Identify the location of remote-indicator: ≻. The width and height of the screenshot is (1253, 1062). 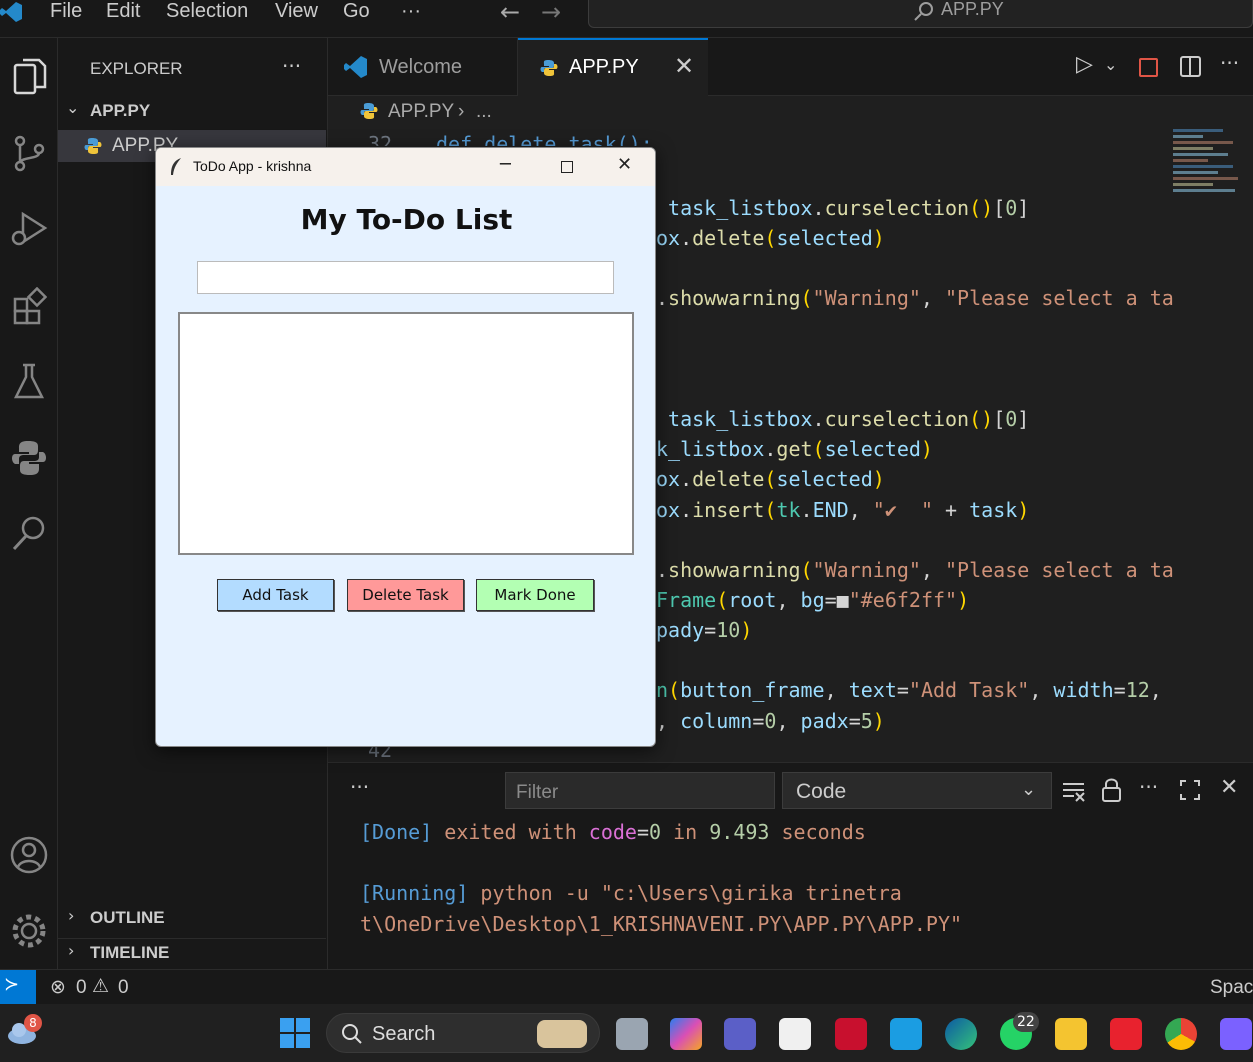
(18, 987).